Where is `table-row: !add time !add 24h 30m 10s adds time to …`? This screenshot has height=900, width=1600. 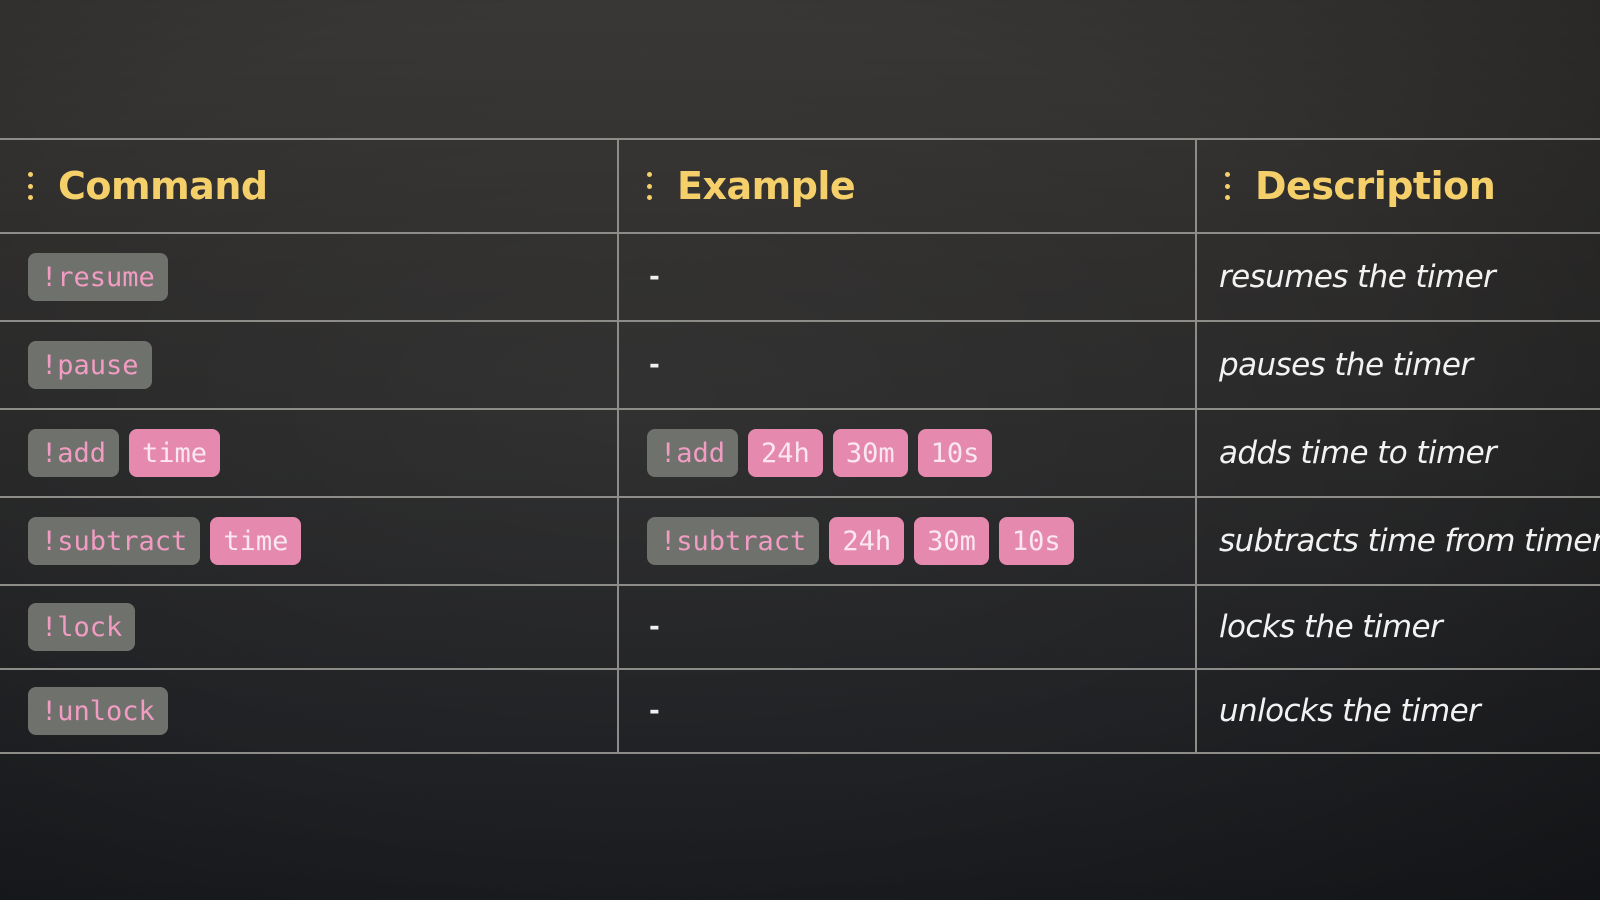 table-row: !add time !add 24h 30m 10s adds time to … is located at coordinates (800, 453).